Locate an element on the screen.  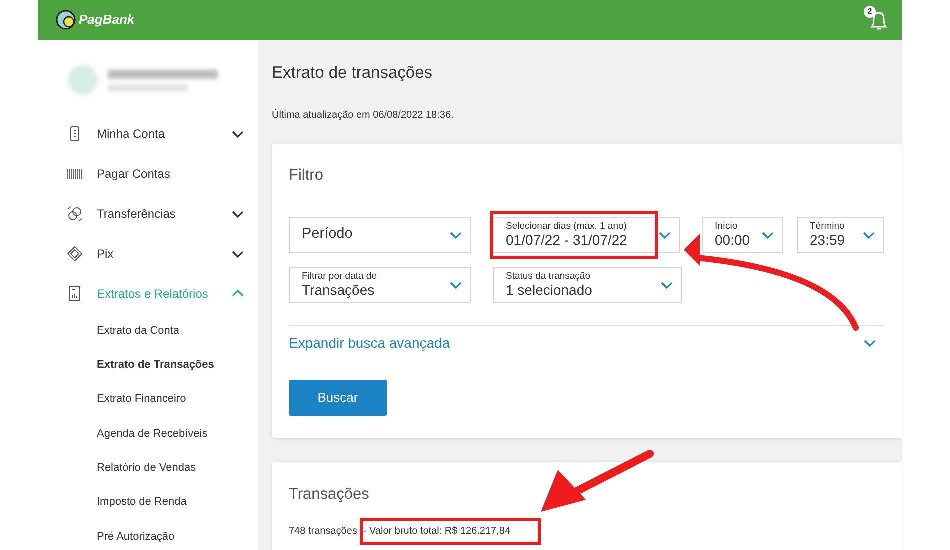
page-title: Extrato de transações is located at coordinates (353, 73).